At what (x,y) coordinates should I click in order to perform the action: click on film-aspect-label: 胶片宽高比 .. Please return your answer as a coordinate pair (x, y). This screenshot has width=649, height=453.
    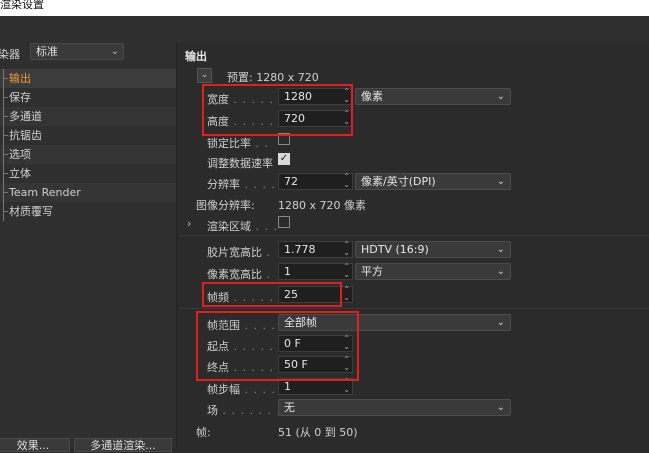
    Looking at the image, I should click on (239, 252).